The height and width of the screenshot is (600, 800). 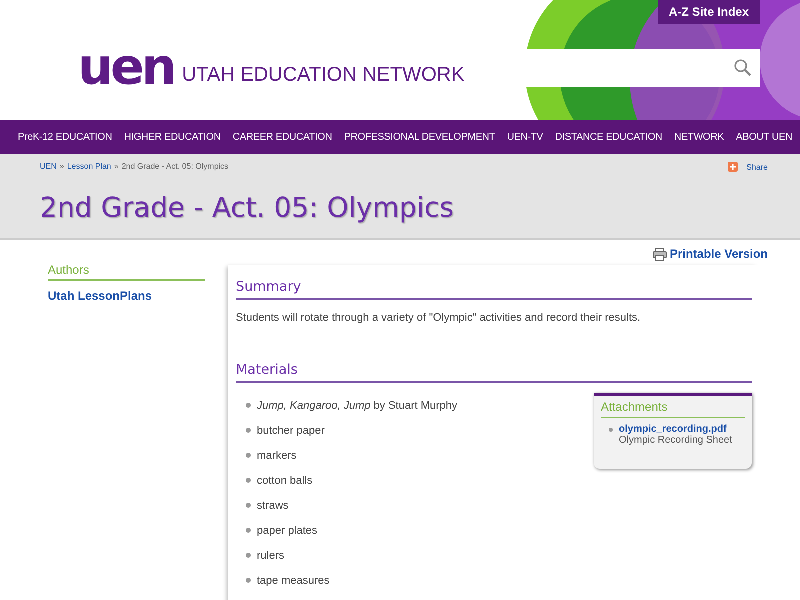 What do you see at coordinates (323, 75) in the screenshot?
I see `site-name: UTAH EDUCATION NETWORK` at bounding box center [323, 75].